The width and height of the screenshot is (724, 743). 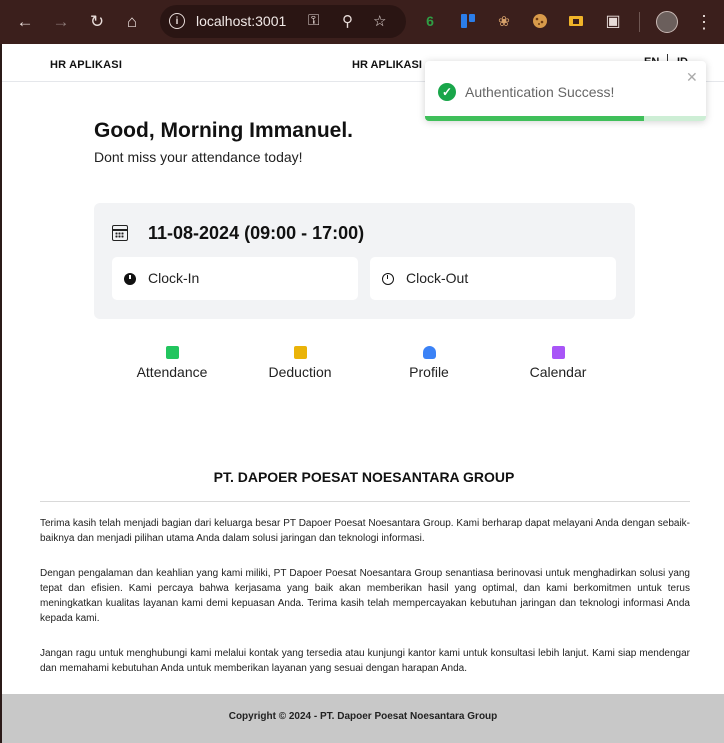 What do you see at coordinates (429, 352) in the screenshot?
I see `user-icon` at bounding box center [429, 352].